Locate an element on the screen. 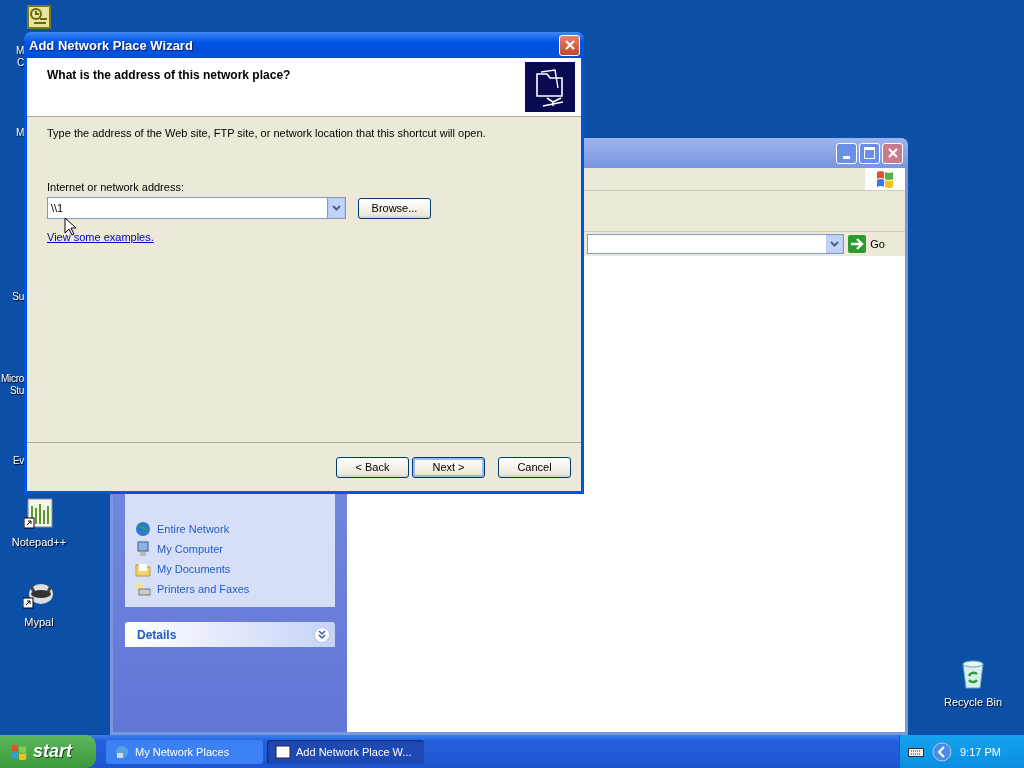  taskbar-button: My Network Places is located at coordinates (184, 751).